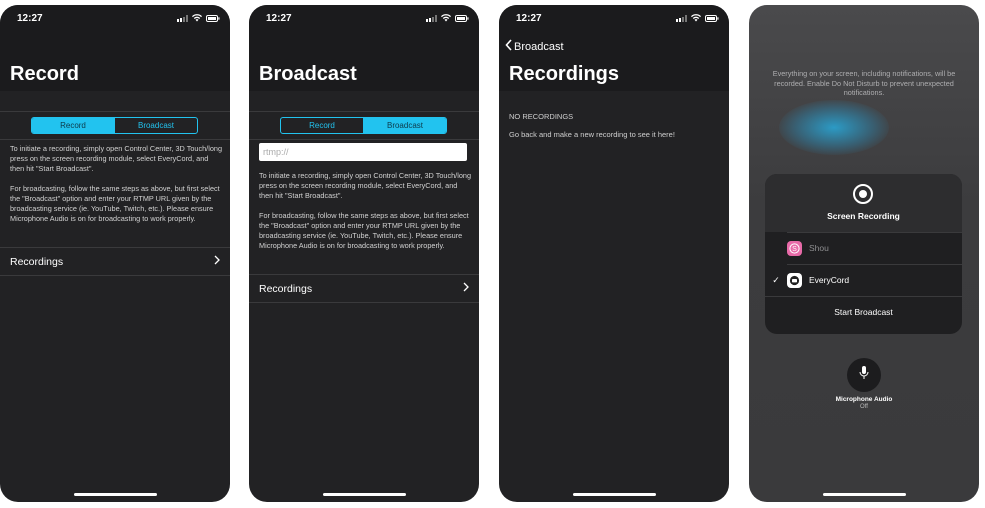 This screenshot has height=508, width=985. I want to click on app-label: EveryCord, so click(829, 280).